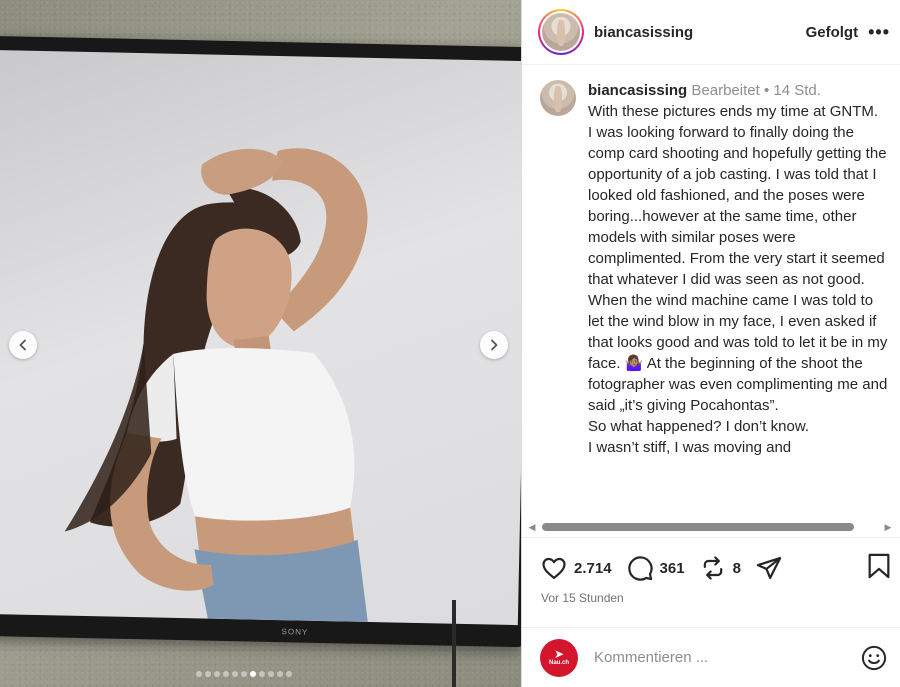 Image resolution: width=900 pixels, height=687 pixels. What do you see at coordinates (558, 98) in the screenshot?
I see `caption-avatar` at bounding box center [558, 98].